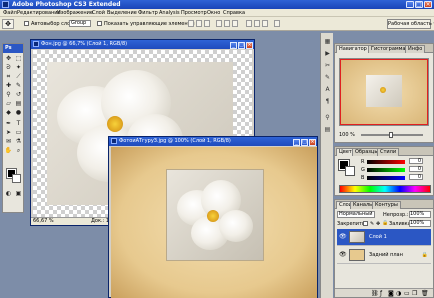  I want to click on minimize-button: _, so click(410, 4).